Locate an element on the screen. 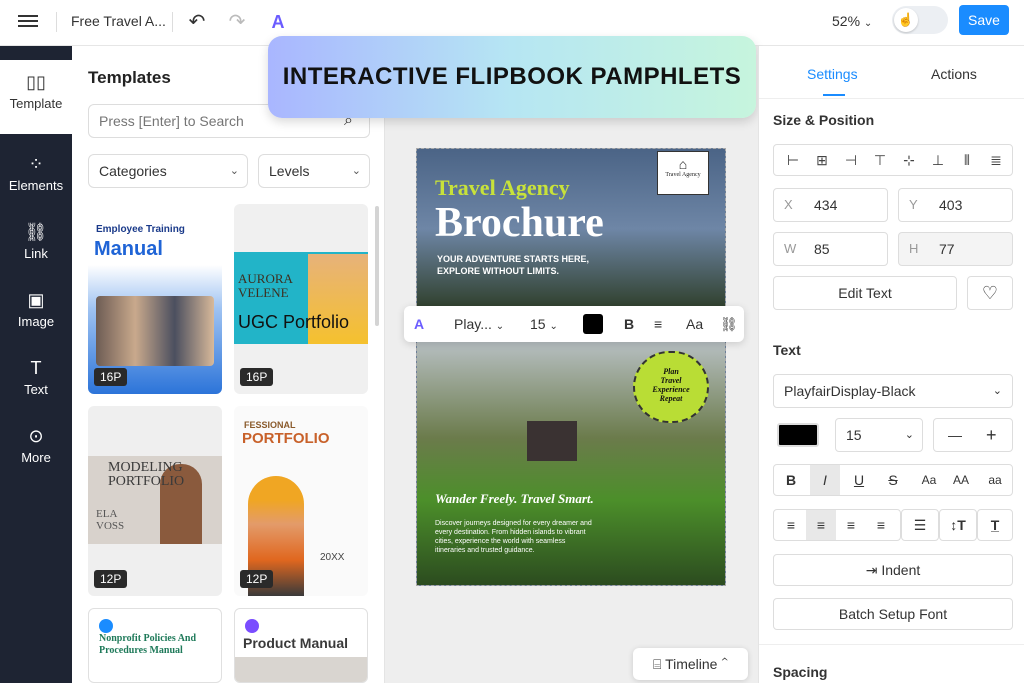 This screenshot has width=1024, height=683. case-icon: Aa is located at coordinates (694, 324).